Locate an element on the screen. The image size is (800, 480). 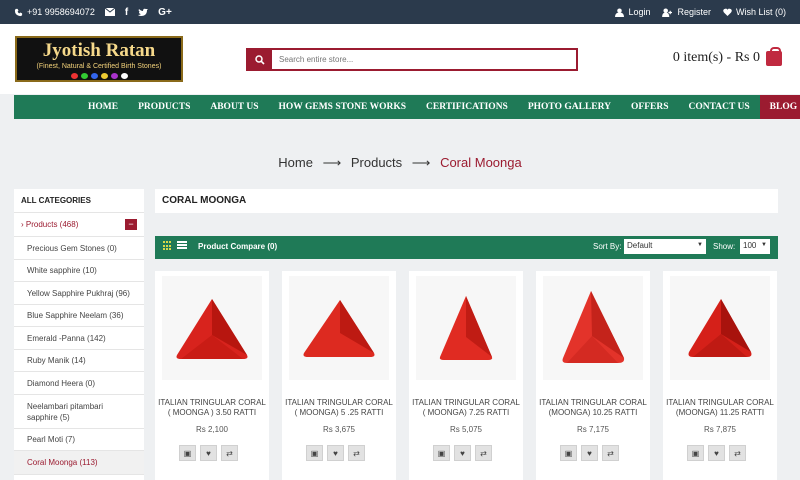
nav-how-gems-work: HOW GEMS STONE WORKS is located at coordinates (343, 107).